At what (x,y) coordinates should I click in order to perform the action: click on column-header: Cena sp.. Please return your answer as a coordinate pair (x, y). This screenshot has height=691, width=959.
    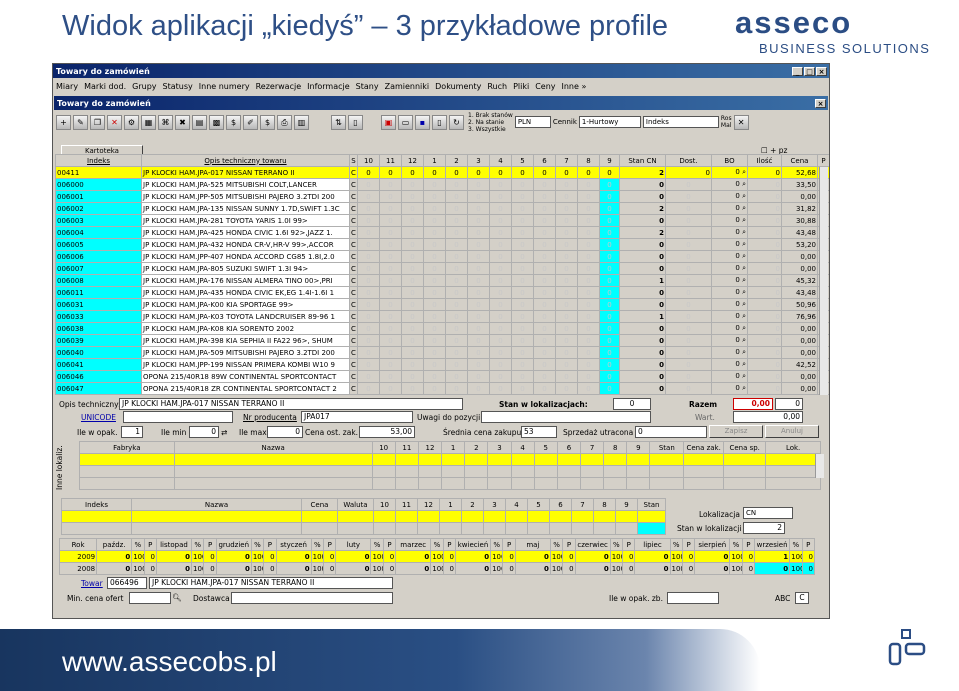
    Looking at the image, I should click on (745, 447).